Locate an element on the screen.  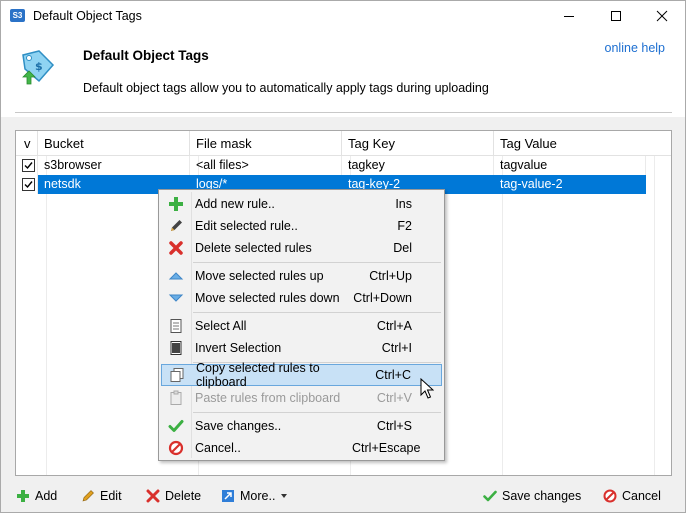
menu-item-copy-rules: Copy selected rules to clipboard Ctrl+C is located at coordinates (301, 375).